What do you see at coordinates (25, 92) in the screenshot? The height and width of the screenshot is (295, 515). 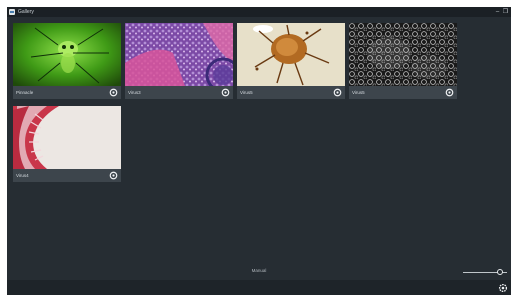 I see `card-caption: Pinnacle` at bounding box center [25, 92].